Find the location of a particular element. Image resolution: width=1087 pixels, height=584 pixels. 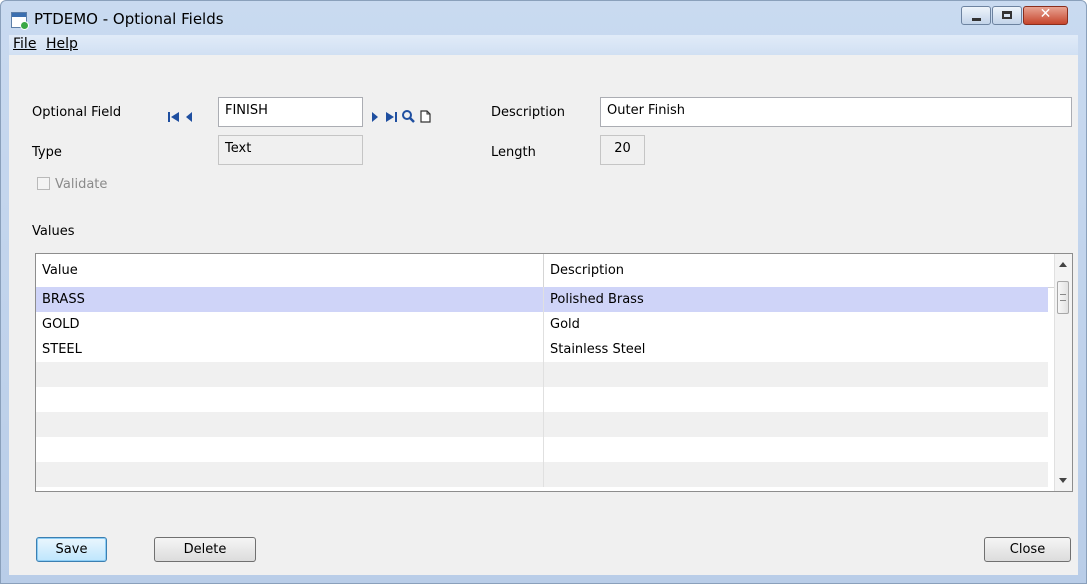

value-cell: GOLD is located at coordinates (289, 324).